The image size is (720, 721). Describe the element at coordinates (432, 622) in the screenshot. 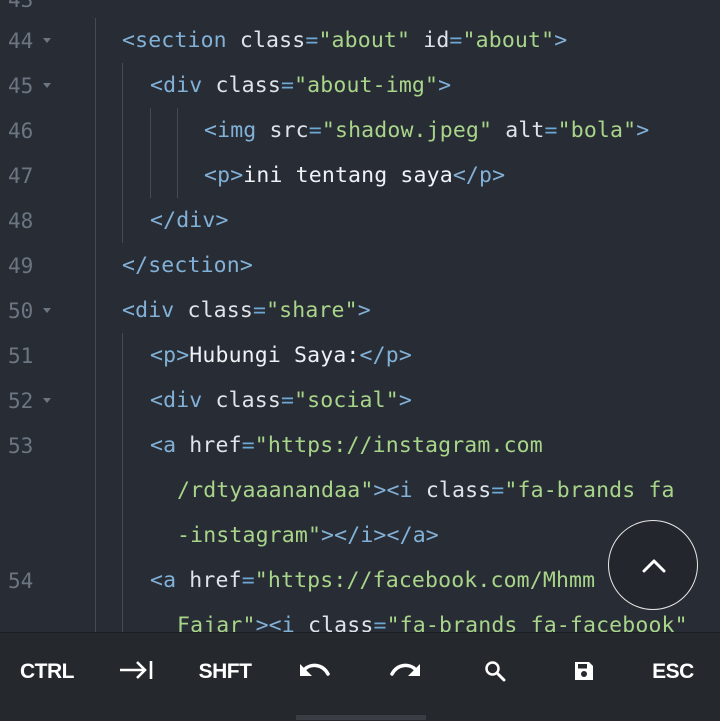

I see `code-text: Fajar"><i class="fa-brands fa-facebook"` at that location.